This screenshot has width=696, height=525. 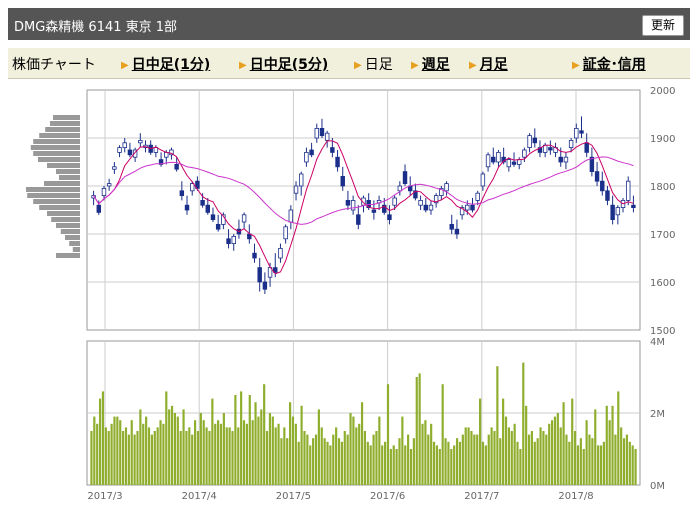 What do you see at coordinates (609, 64) in the screenshot?
I see `tab-margin-credit: ▶ 証金･信用` at bounding box center [609, 64].